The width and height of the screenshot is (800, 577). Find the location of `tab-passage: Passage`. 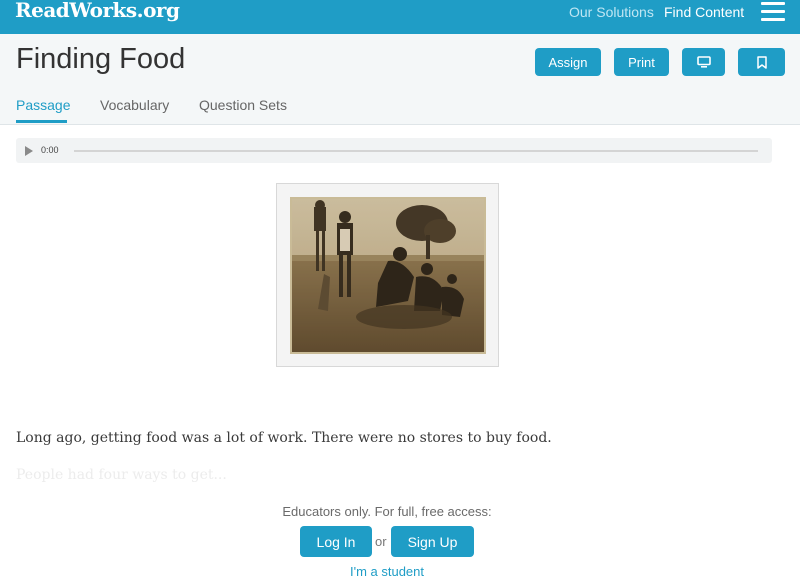

tab-passage: Passage is located at coordinates (43, 105).